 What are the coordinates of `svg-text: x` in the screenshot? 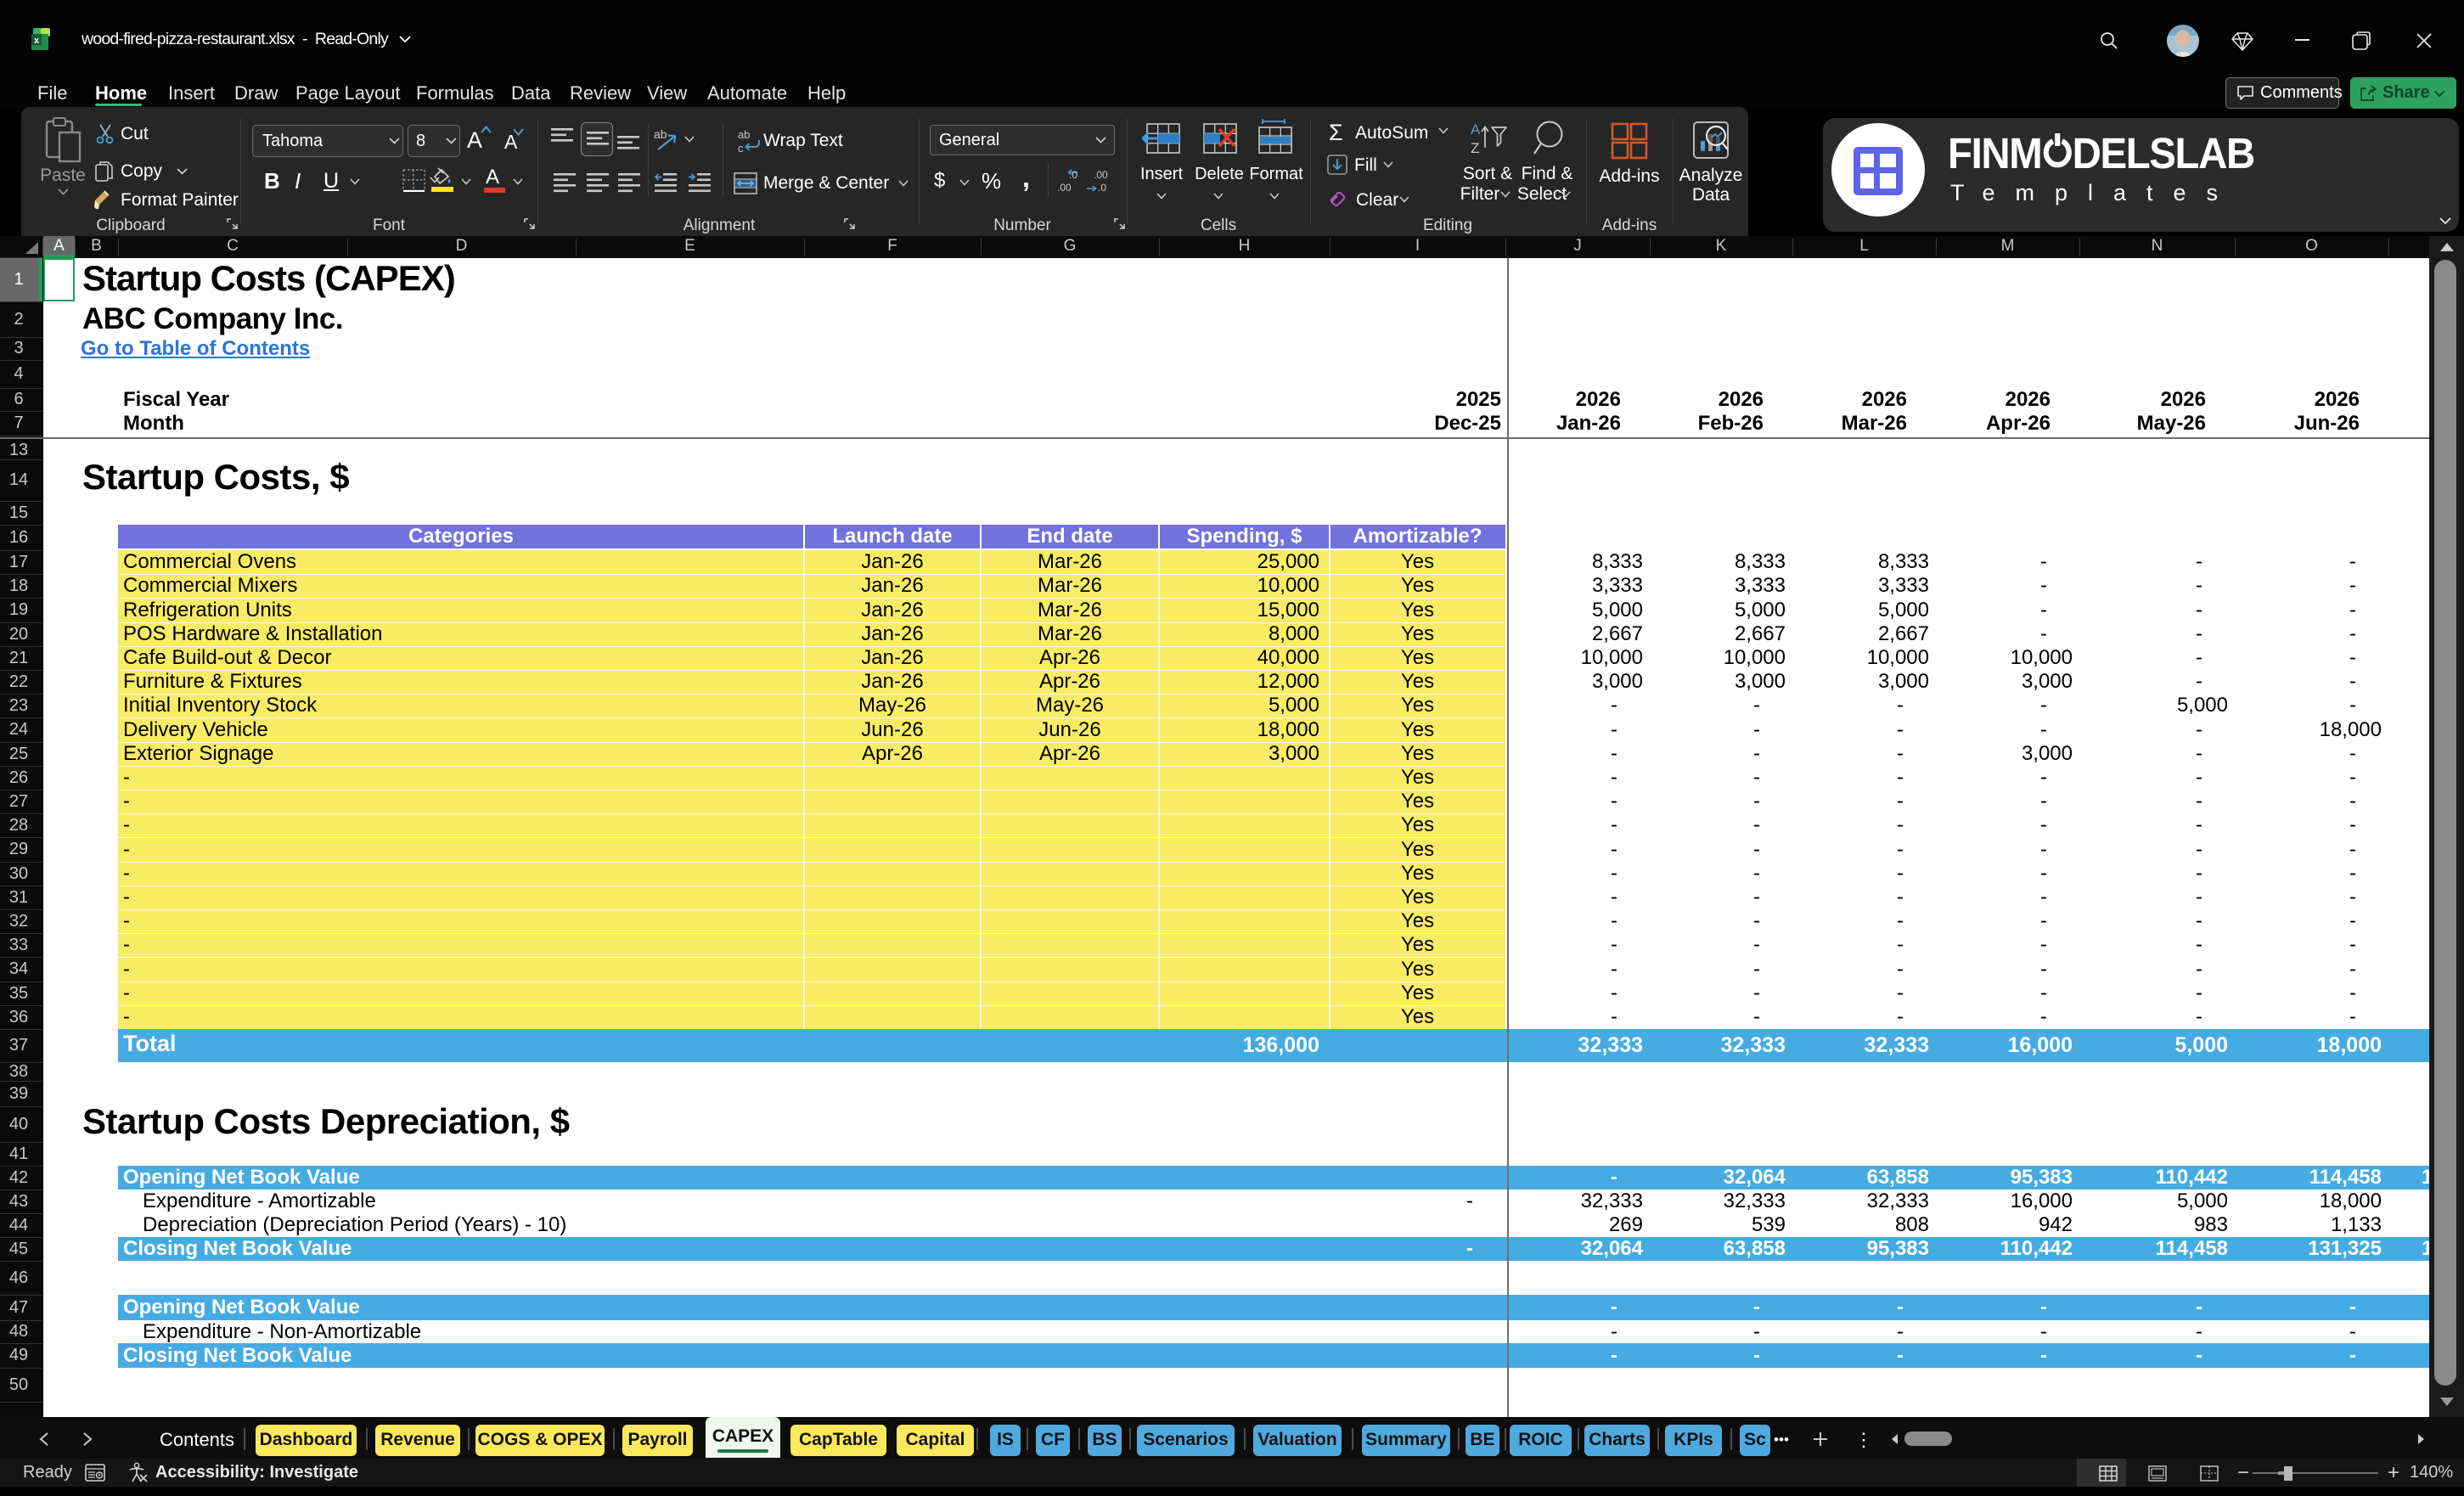 It's located at (37, 41).